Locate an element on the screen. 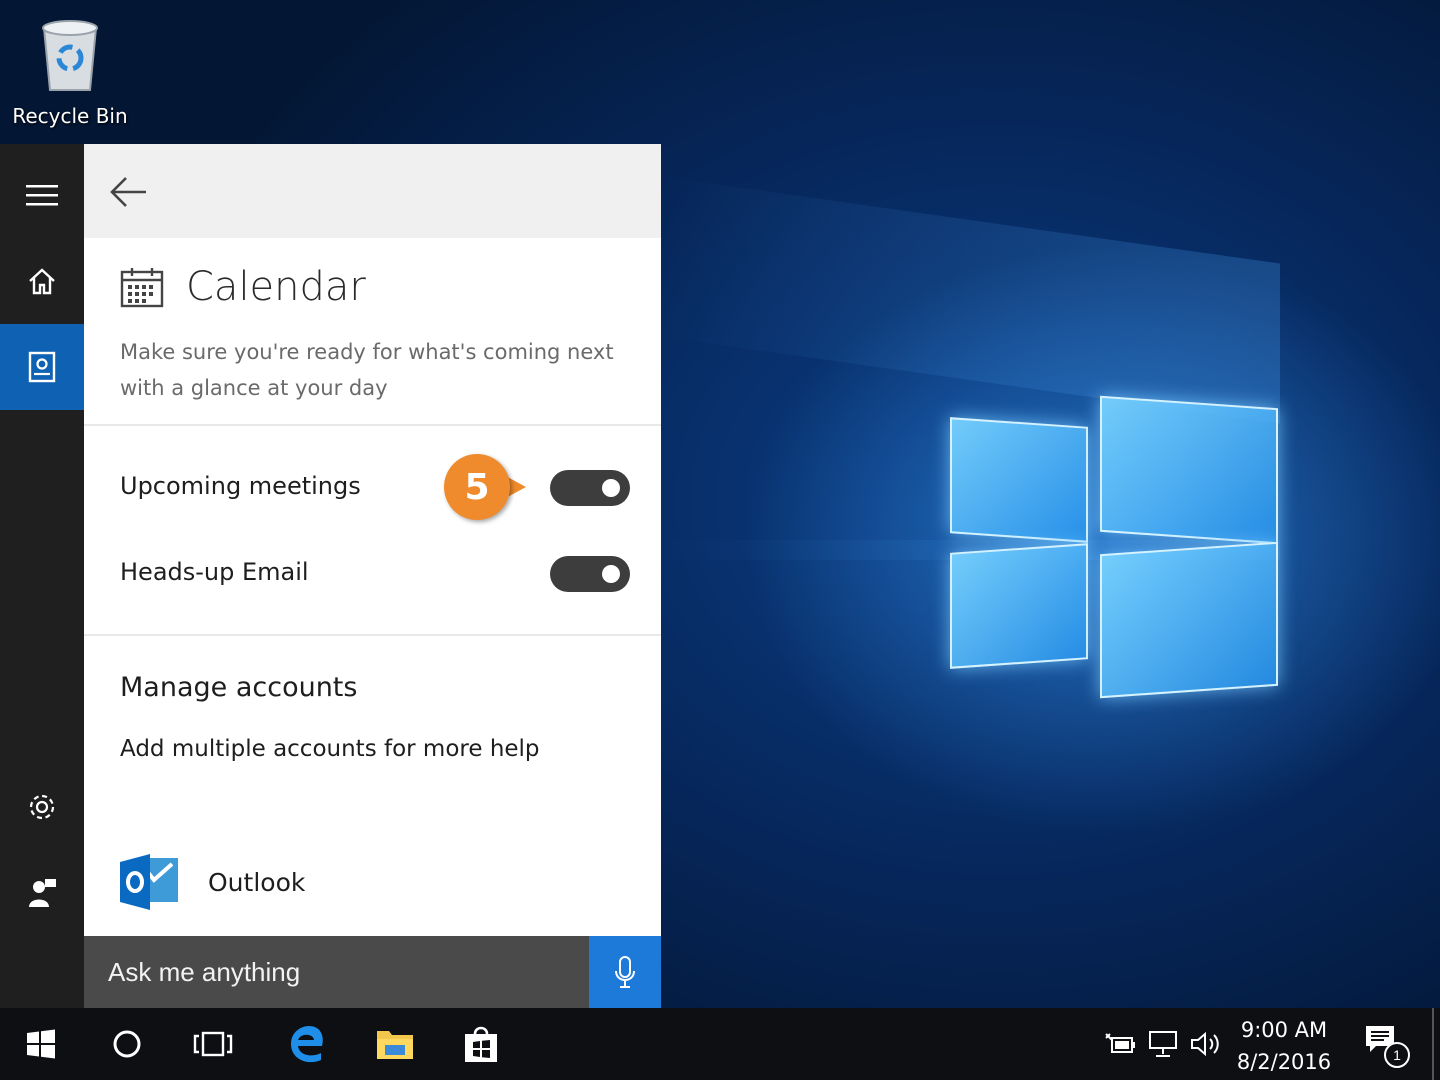 Image resolution: width=1440 pixels, height=1080 pixels. microphone-button is located at coordinates (625, 972).